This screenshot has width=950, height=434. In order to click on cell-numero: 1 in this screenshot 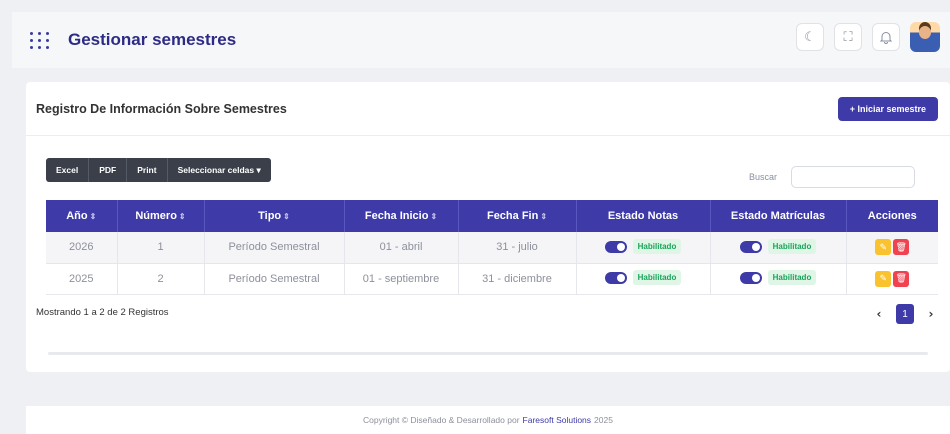, I will do `click(161, 248)`.